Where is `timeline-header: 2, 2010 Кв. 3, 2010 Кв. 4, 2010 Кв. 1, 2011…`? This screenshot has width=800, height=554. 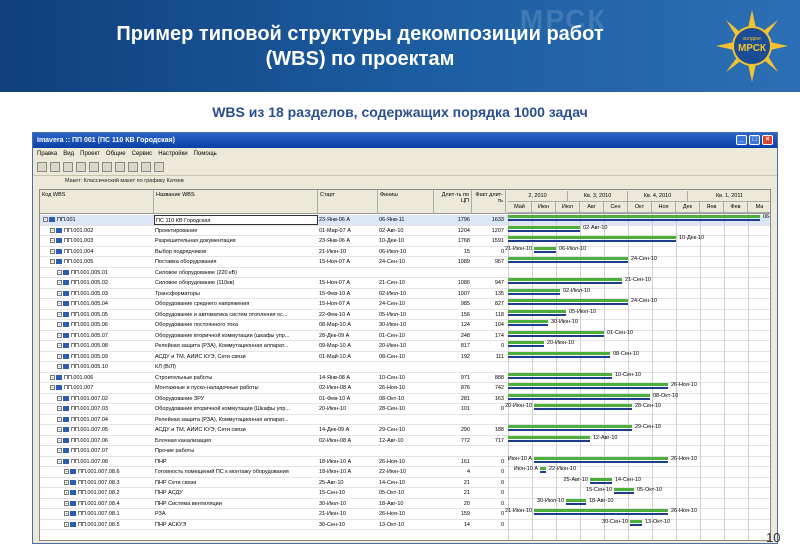 timeline-header: 2, 2010 Кв. 3, 2010 Кв. 4, 2010 Кв. 1, 2011… is located at coordinates (639, 202).